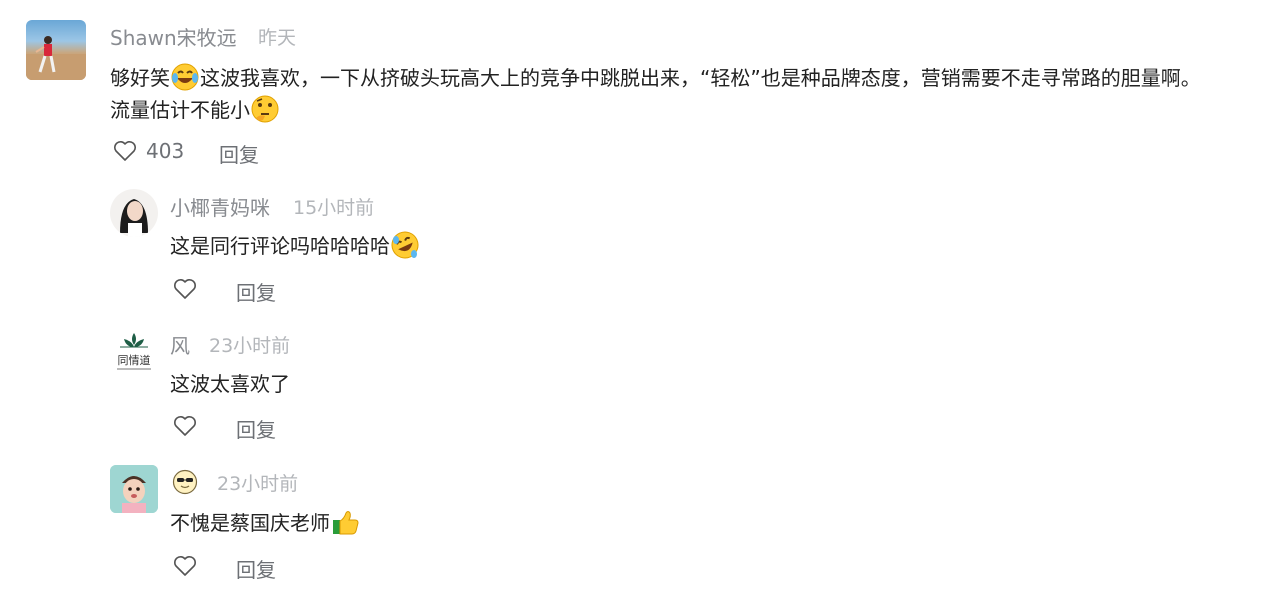  Describe the element at coordinates (346, 523) in the screenshot. I see `thumbs-up-emoji-icon` at that location.